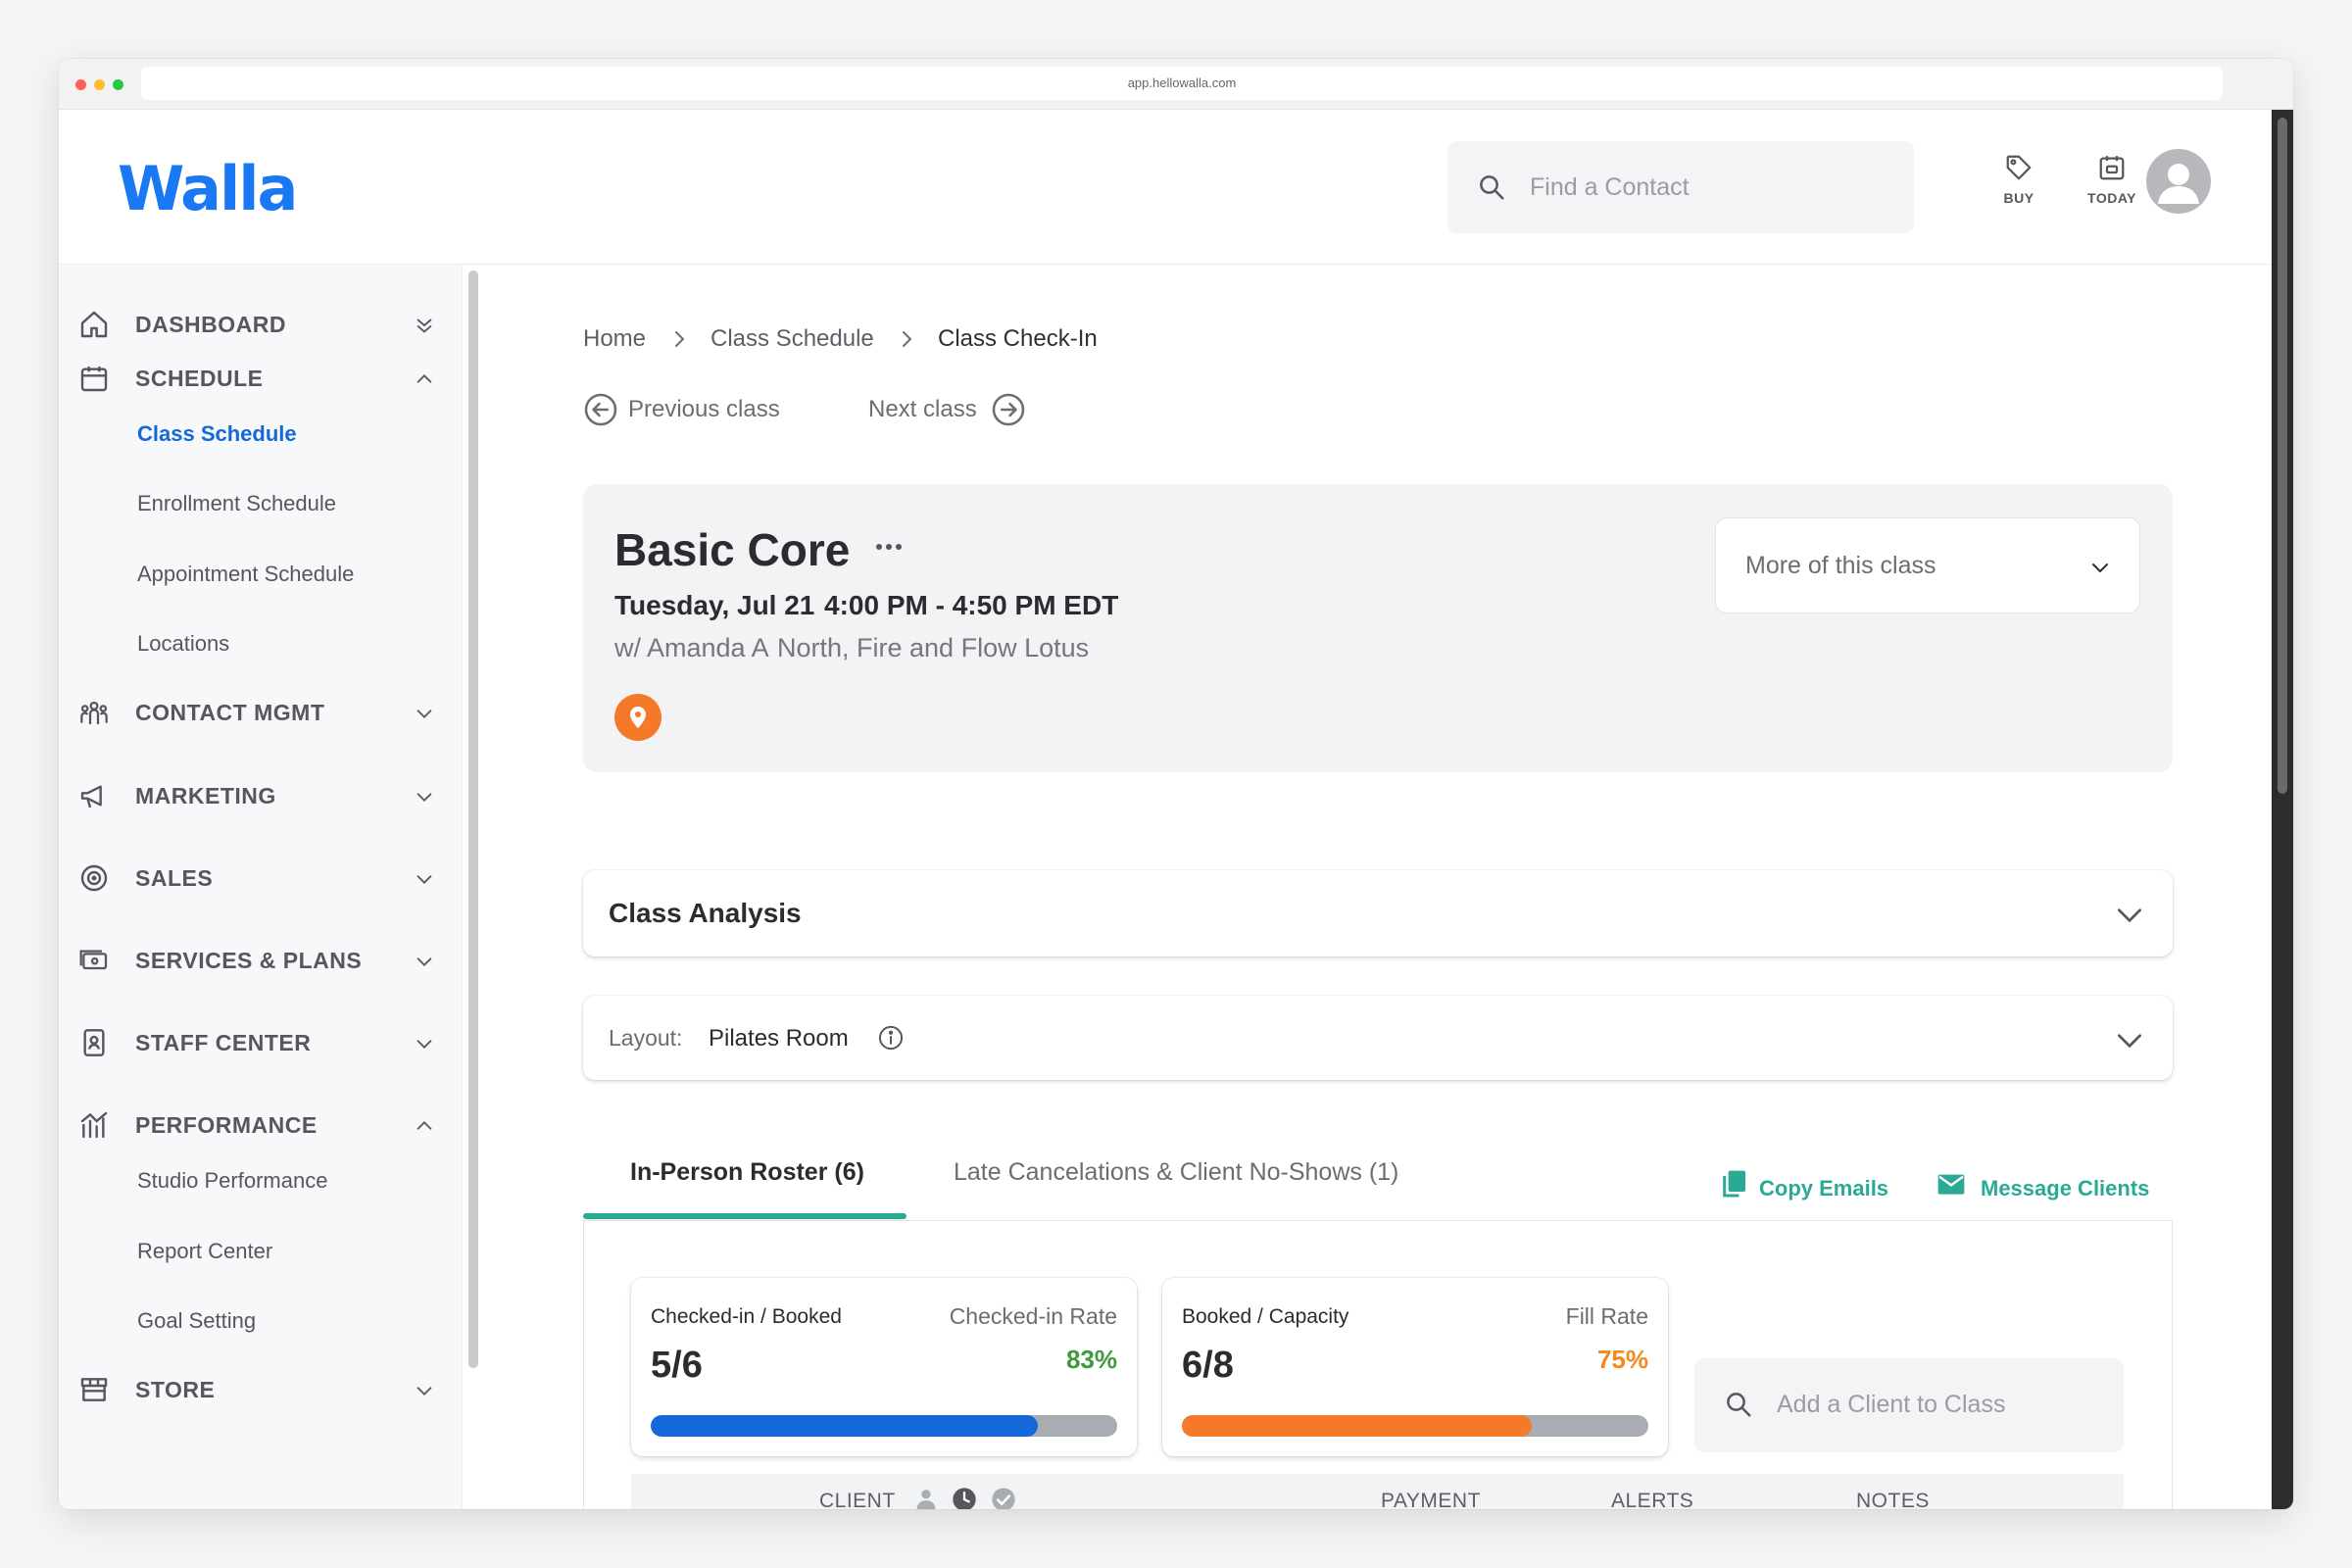 This screenshot has width=2352, height=1568. What do you see at coordinates (217, 434) in the screenshot?
I see `sidebar-subitem-class-schedule: Class Schedule` at bounding box center [217, 434].